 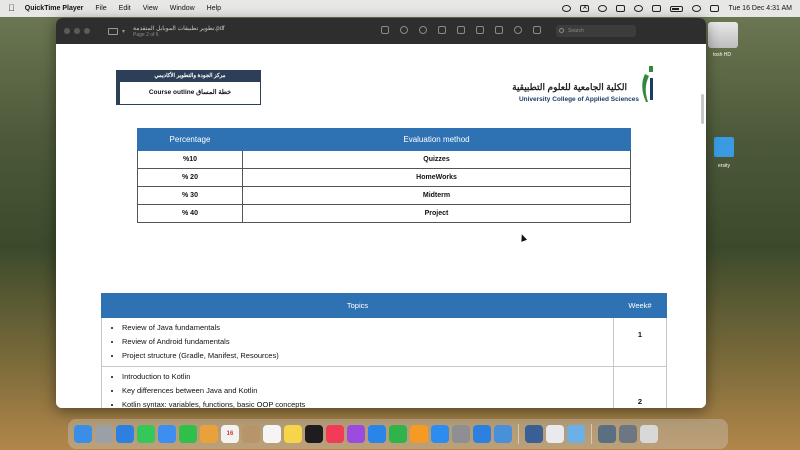 I want to click on xcode-icon, so click(x=482, y=434).